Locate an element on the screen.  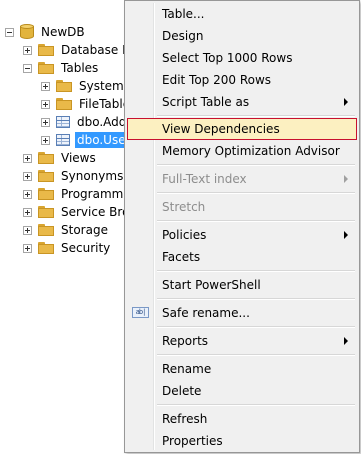
menu-item-label: Select Top 1000 Rows is located at coordinates (227, 58).